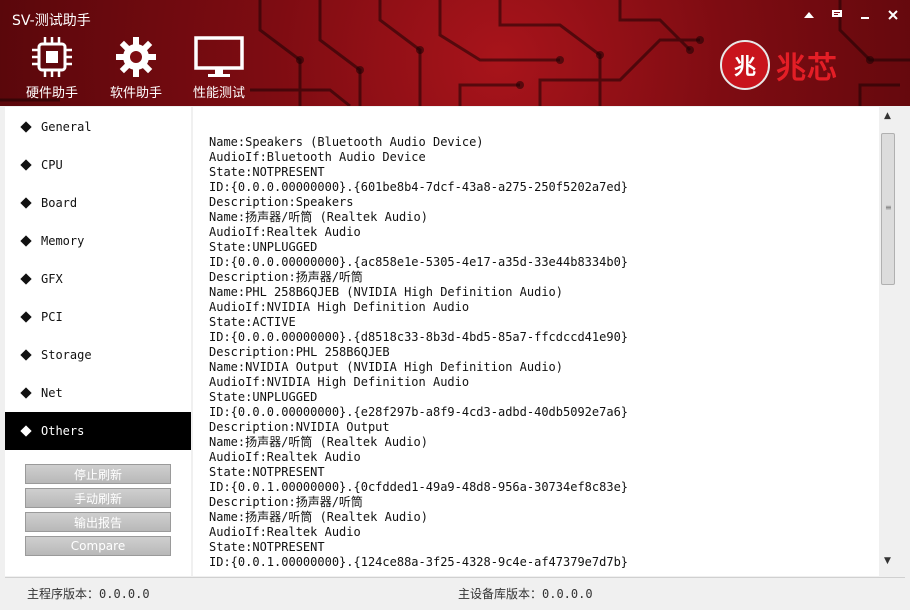 This screenshot has height=610, width=910. I want to click on toolbar-software-assistant: 软件助手, so click(136, 67).